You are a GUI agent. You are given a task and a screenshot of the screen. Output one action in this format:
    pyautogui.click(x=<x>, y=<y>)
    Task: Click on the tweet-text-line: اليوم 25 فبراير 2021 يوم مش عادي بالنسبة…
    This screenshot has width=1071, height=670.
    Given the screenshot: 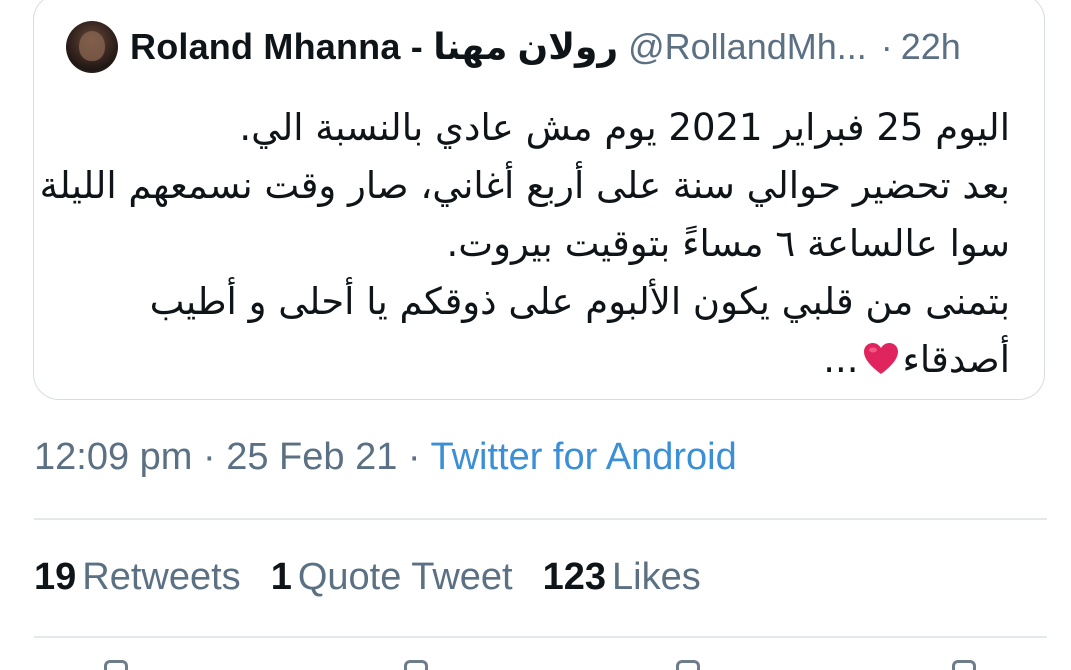 What is the action you would take?
    pyautogui.click(x=624, y=127)
    